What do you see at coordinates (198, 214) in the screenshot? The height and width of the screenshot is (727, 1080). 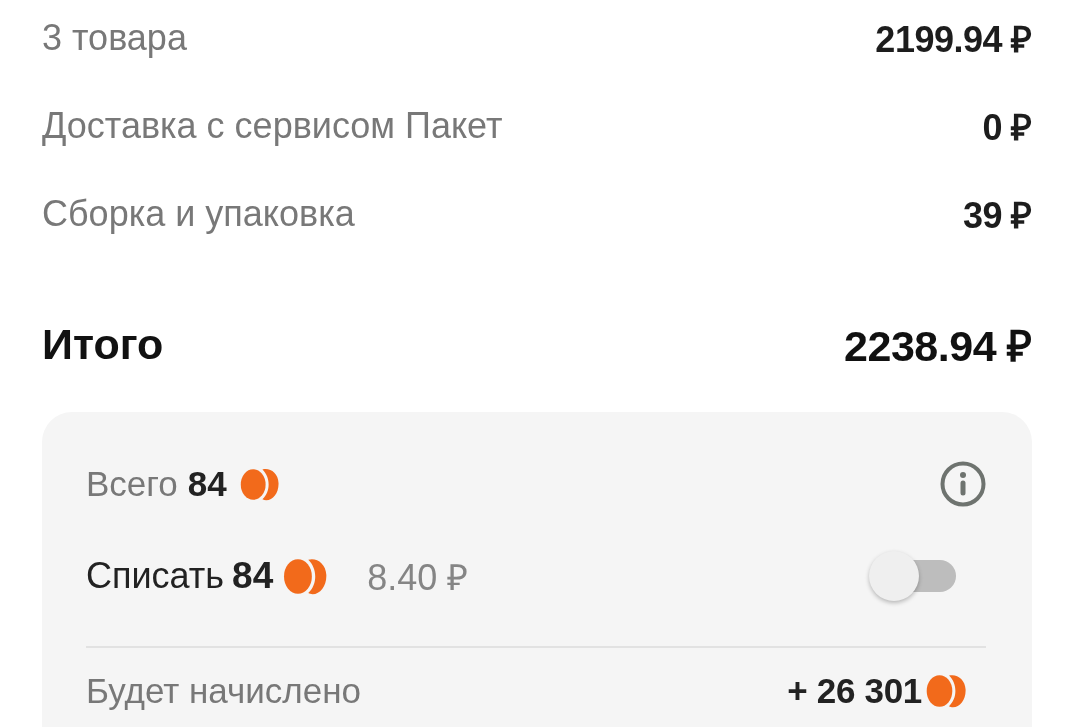 I see `summary-label: Сборка и упаковка` at bounding box center [198, 214].